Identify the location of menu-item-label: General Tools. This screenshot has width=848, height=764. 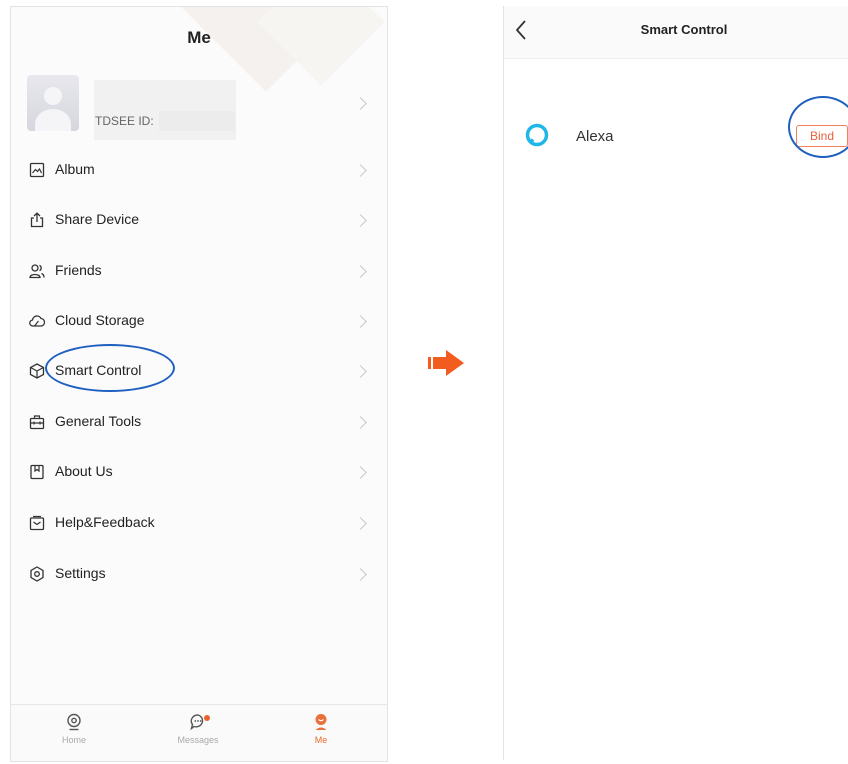
(98, 421).